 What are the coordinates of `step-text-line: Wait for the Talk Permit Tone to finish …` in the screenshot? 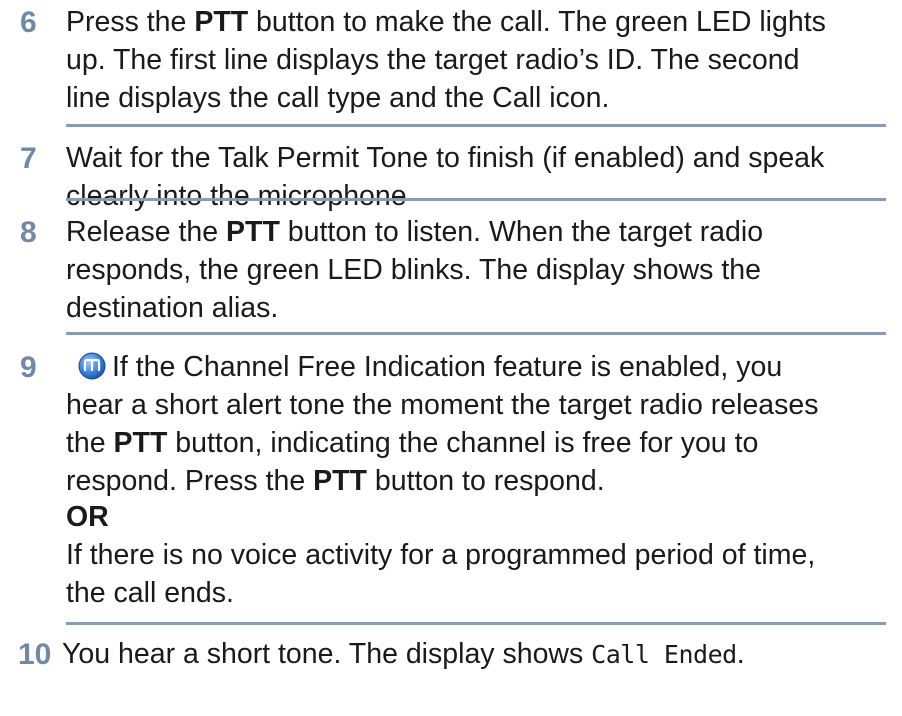 It's located at (445, 158).